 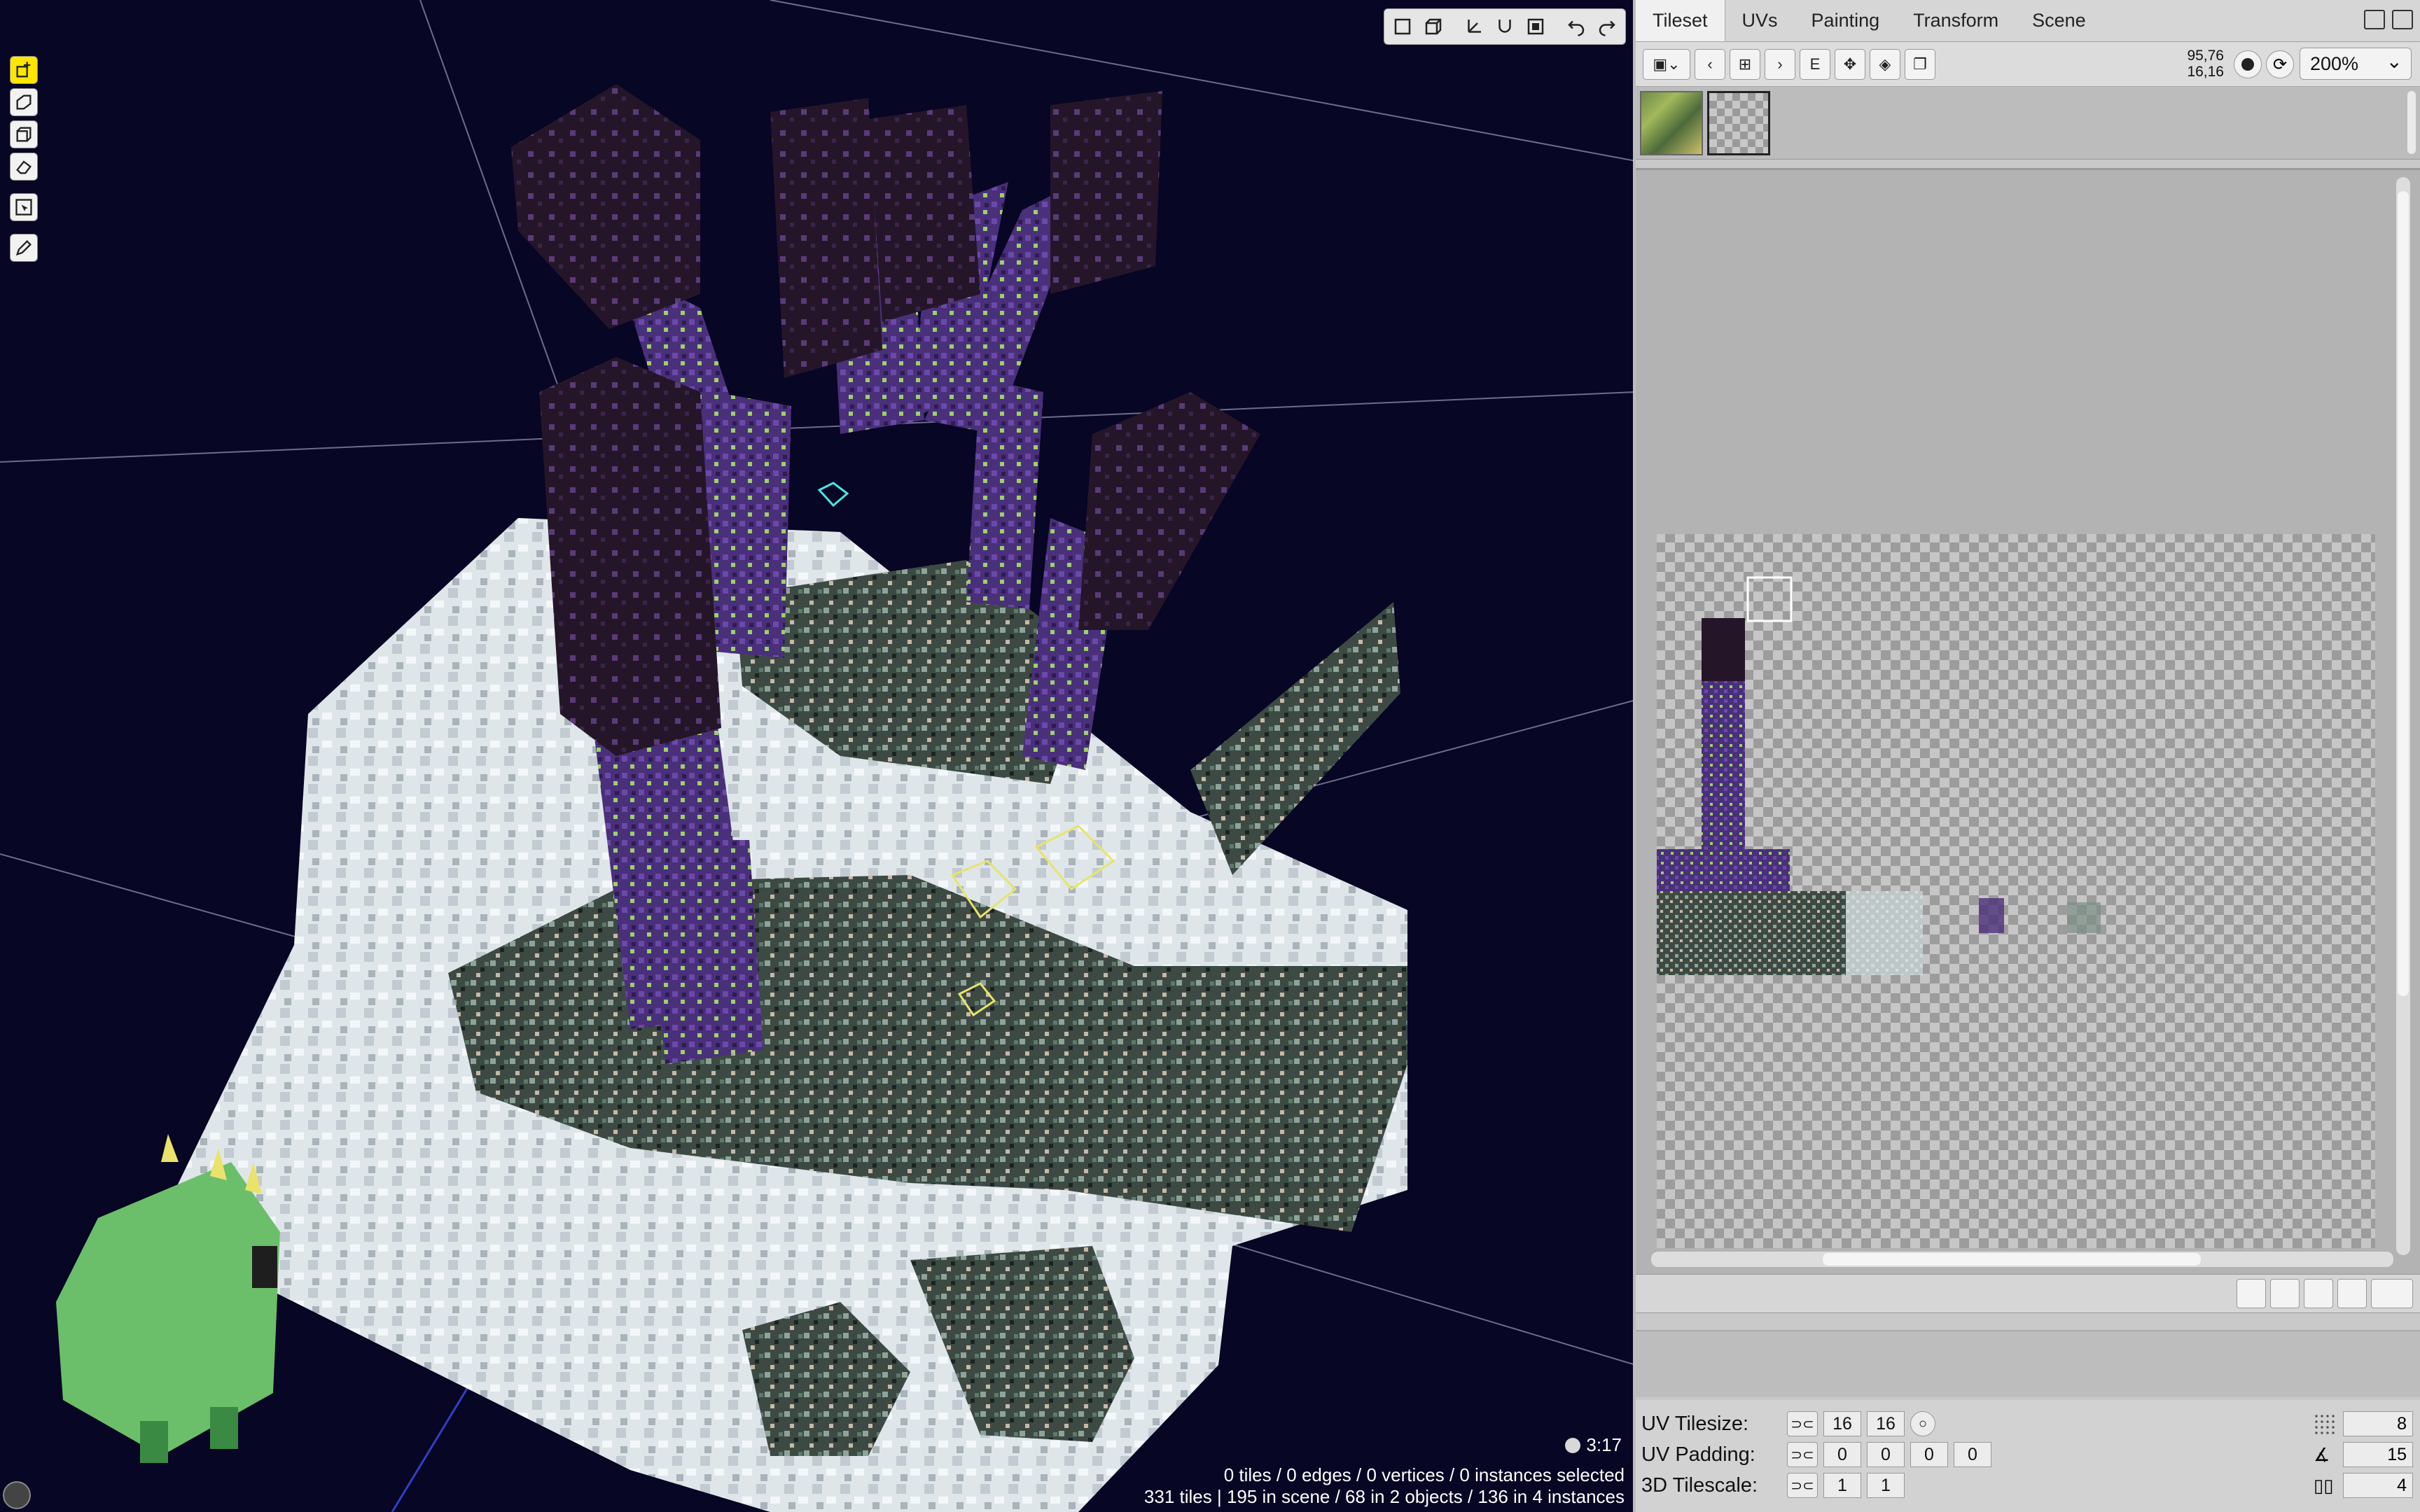 I want to click on reset-button, so click(x=2352, y=1293).